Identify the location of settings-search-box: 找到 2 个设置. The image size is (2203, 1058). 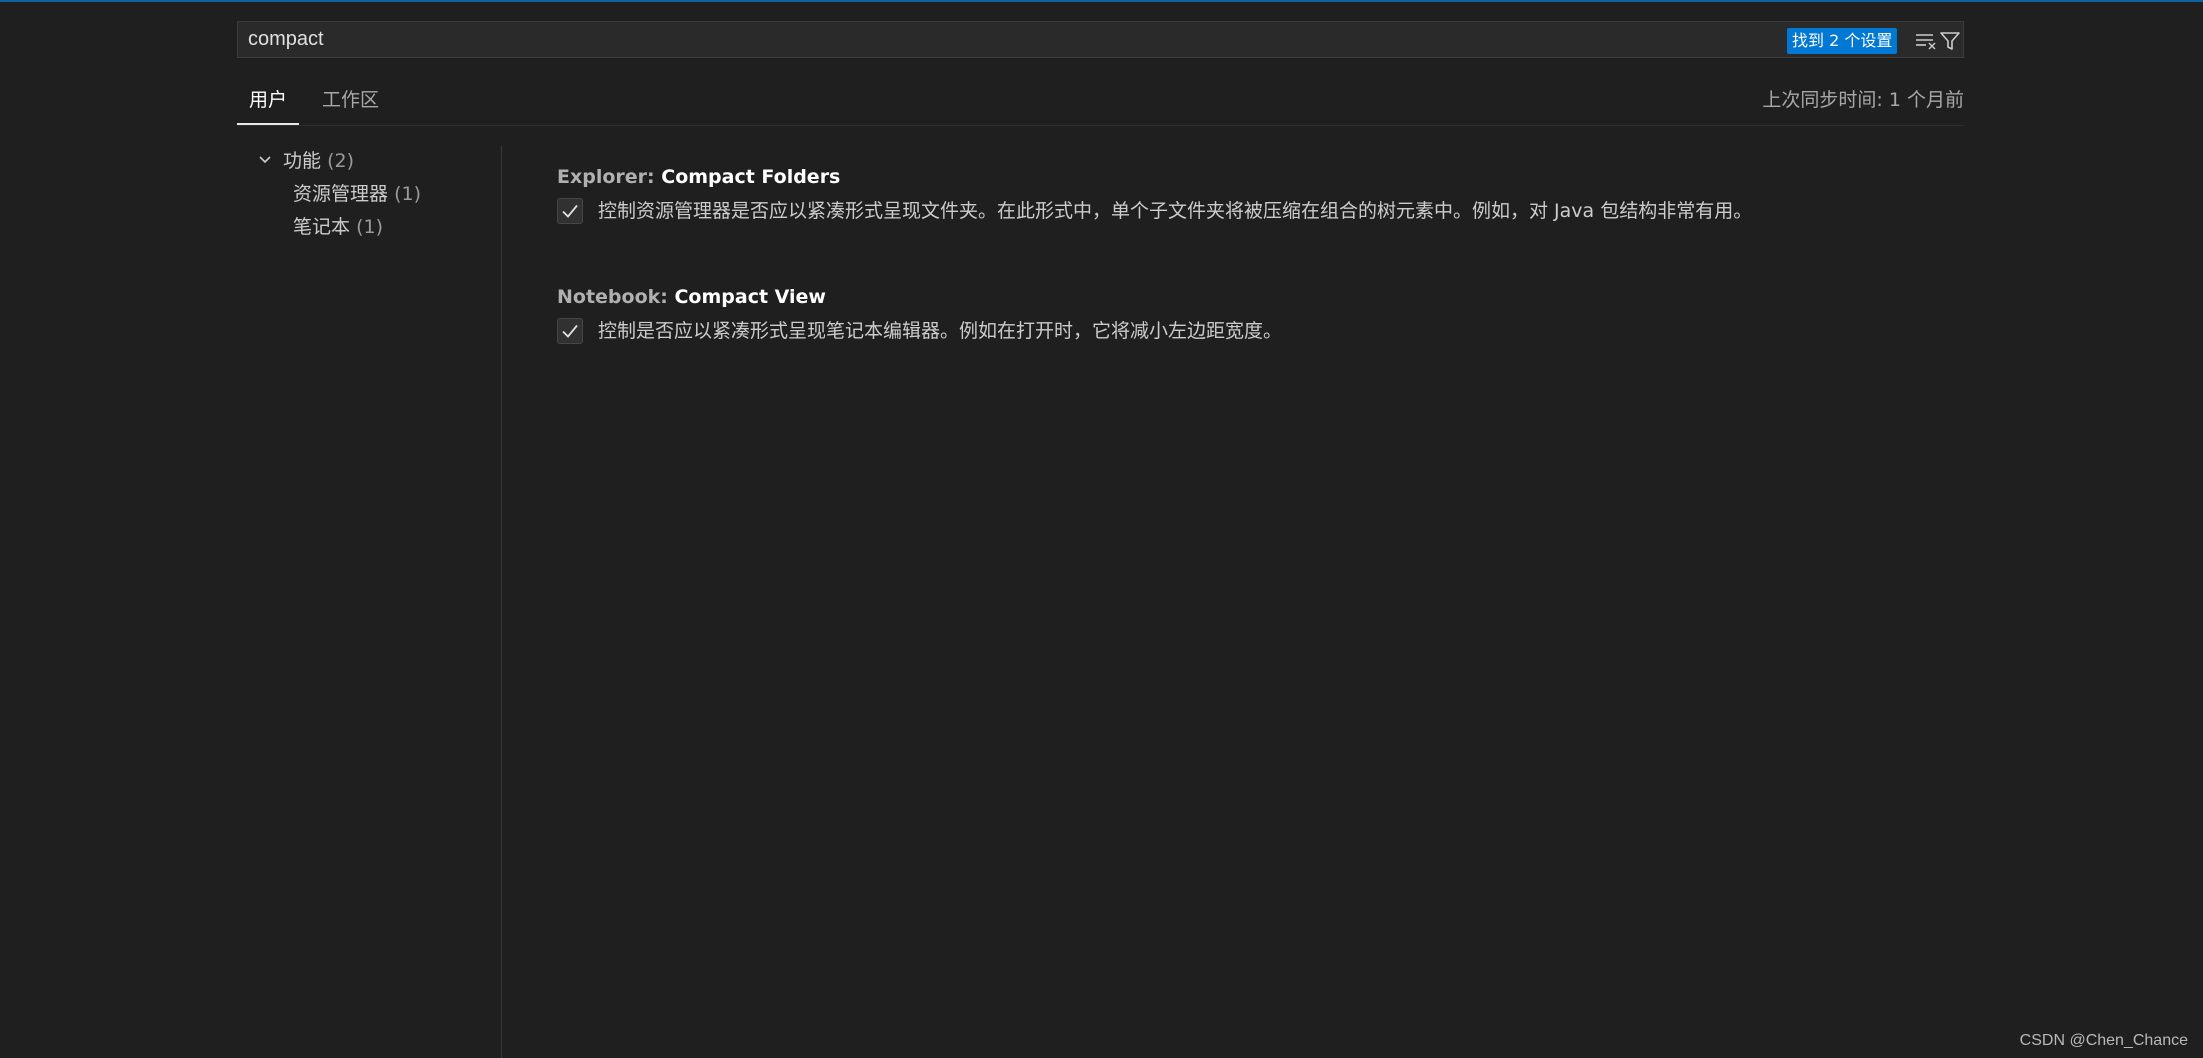
(1100, 39).